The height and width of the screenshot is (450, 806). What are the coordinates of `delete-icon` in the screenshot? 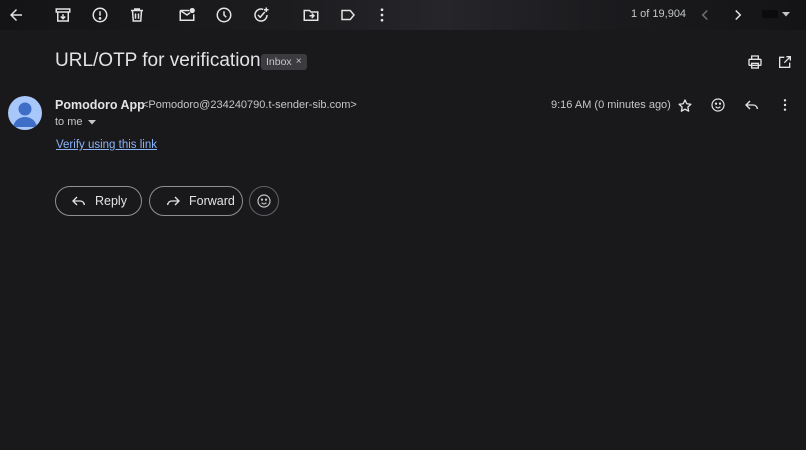 It's located at (137, 15).